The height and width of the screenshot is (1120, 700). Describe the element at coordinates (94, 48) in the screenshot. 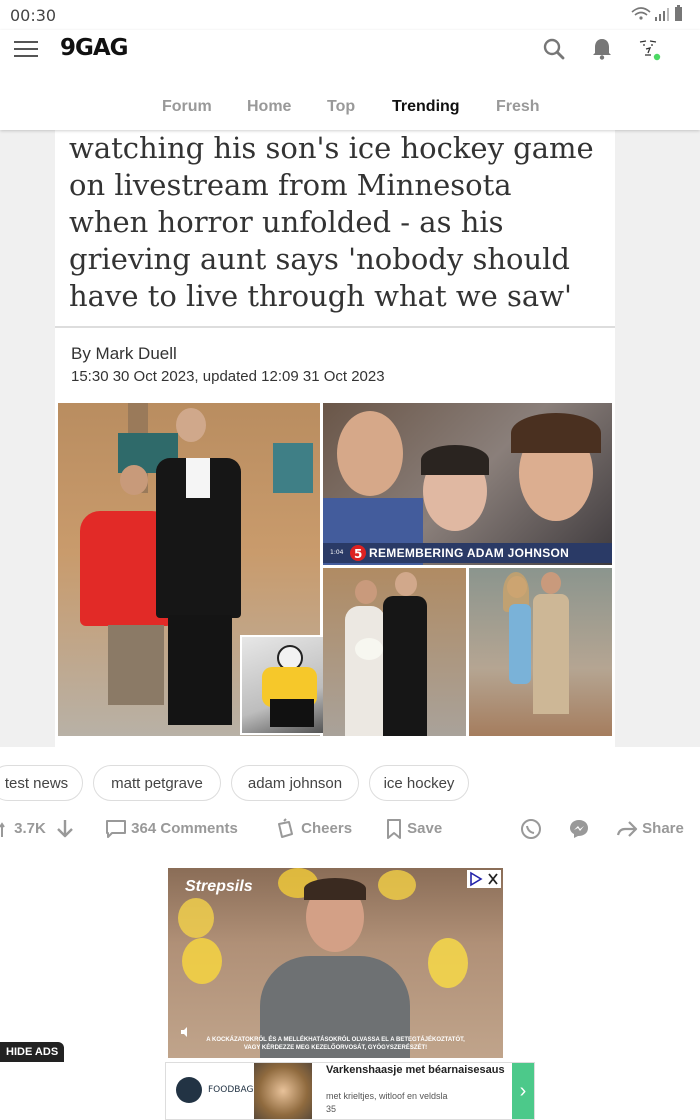

I see `logo: 9GAG` at that location.